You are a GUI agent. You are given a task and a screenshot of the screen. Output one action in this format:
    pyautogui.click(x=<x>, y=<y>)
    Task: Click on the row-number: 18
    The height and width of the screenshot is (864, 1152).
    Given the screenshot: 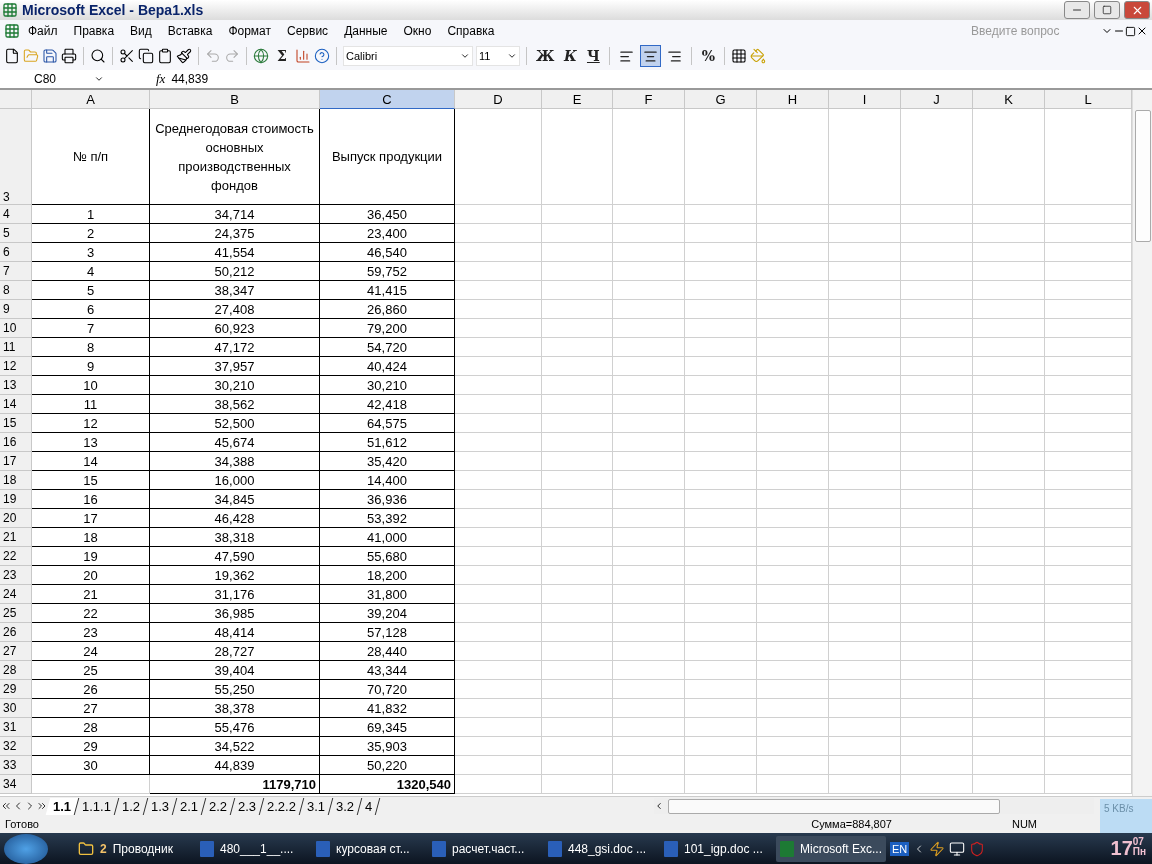 What is the action you would take?
    pyautogui.click(x=16, y=480)
    